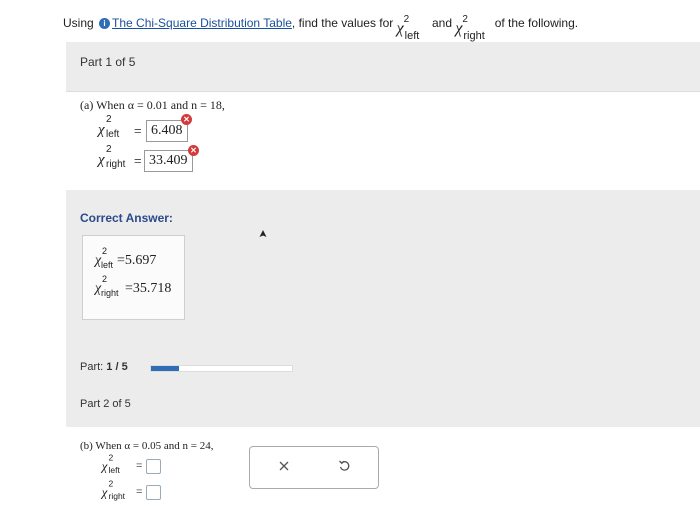 The image size is (700, 513). What do you see at coordinates (342, 23) in the screenshot?
I see `header-mid-text: , find the values for` at bounding box center [342, 23].